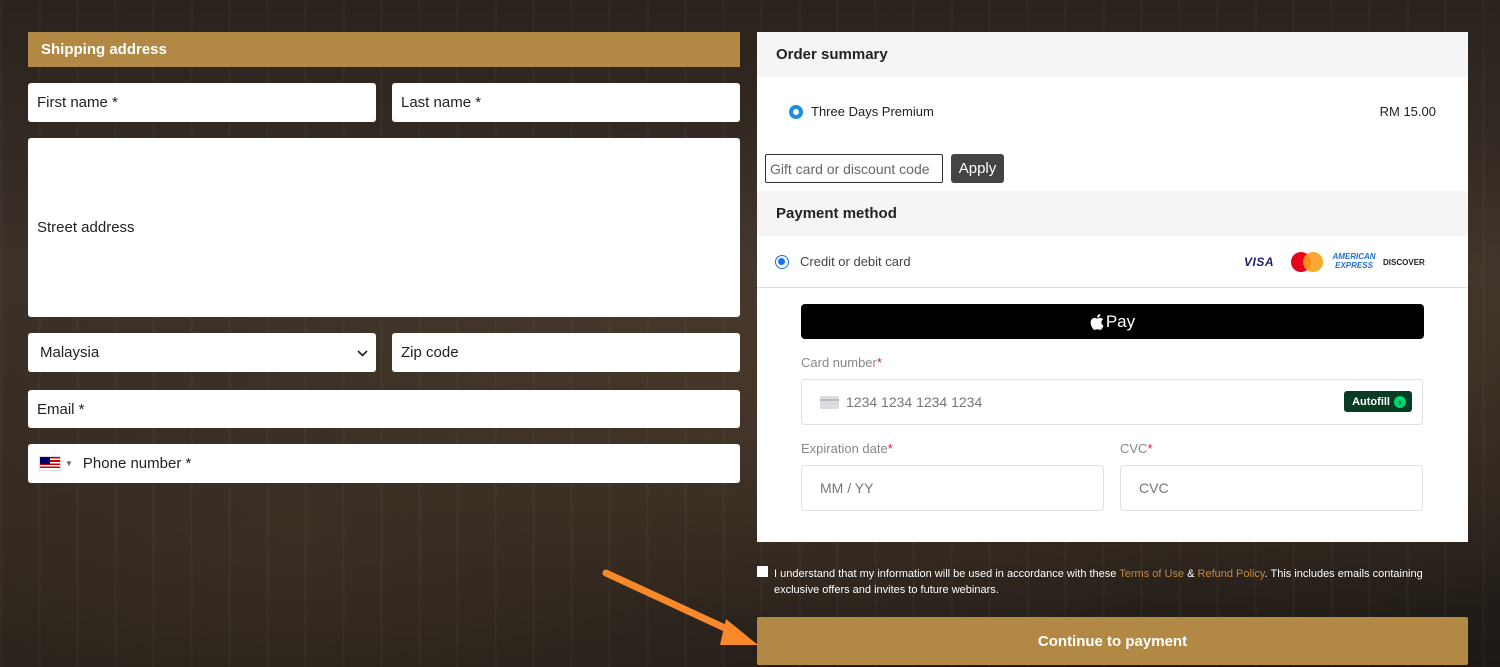 The image size is (1500, 667). I want to click on card-number-label: Card number*, so click(841, 362).